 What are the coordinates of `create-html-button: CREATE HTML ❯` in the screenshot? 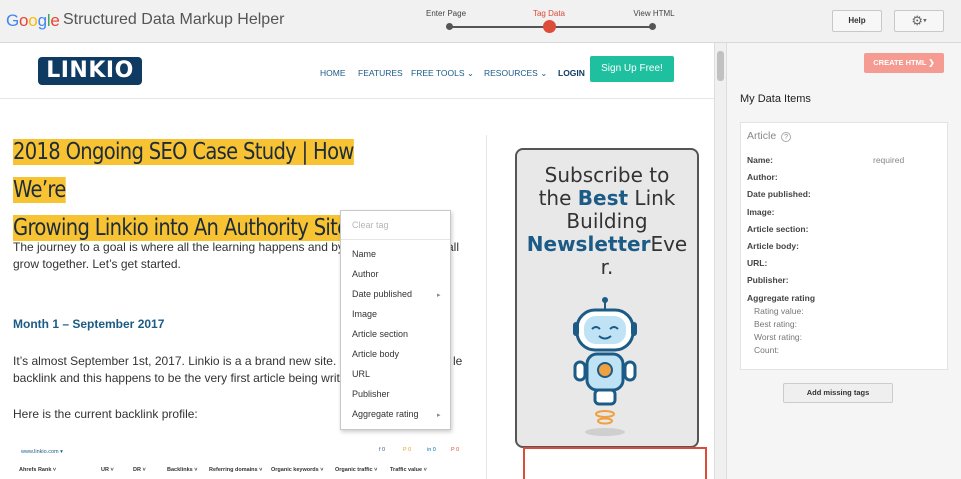 It's located at (904, 63).